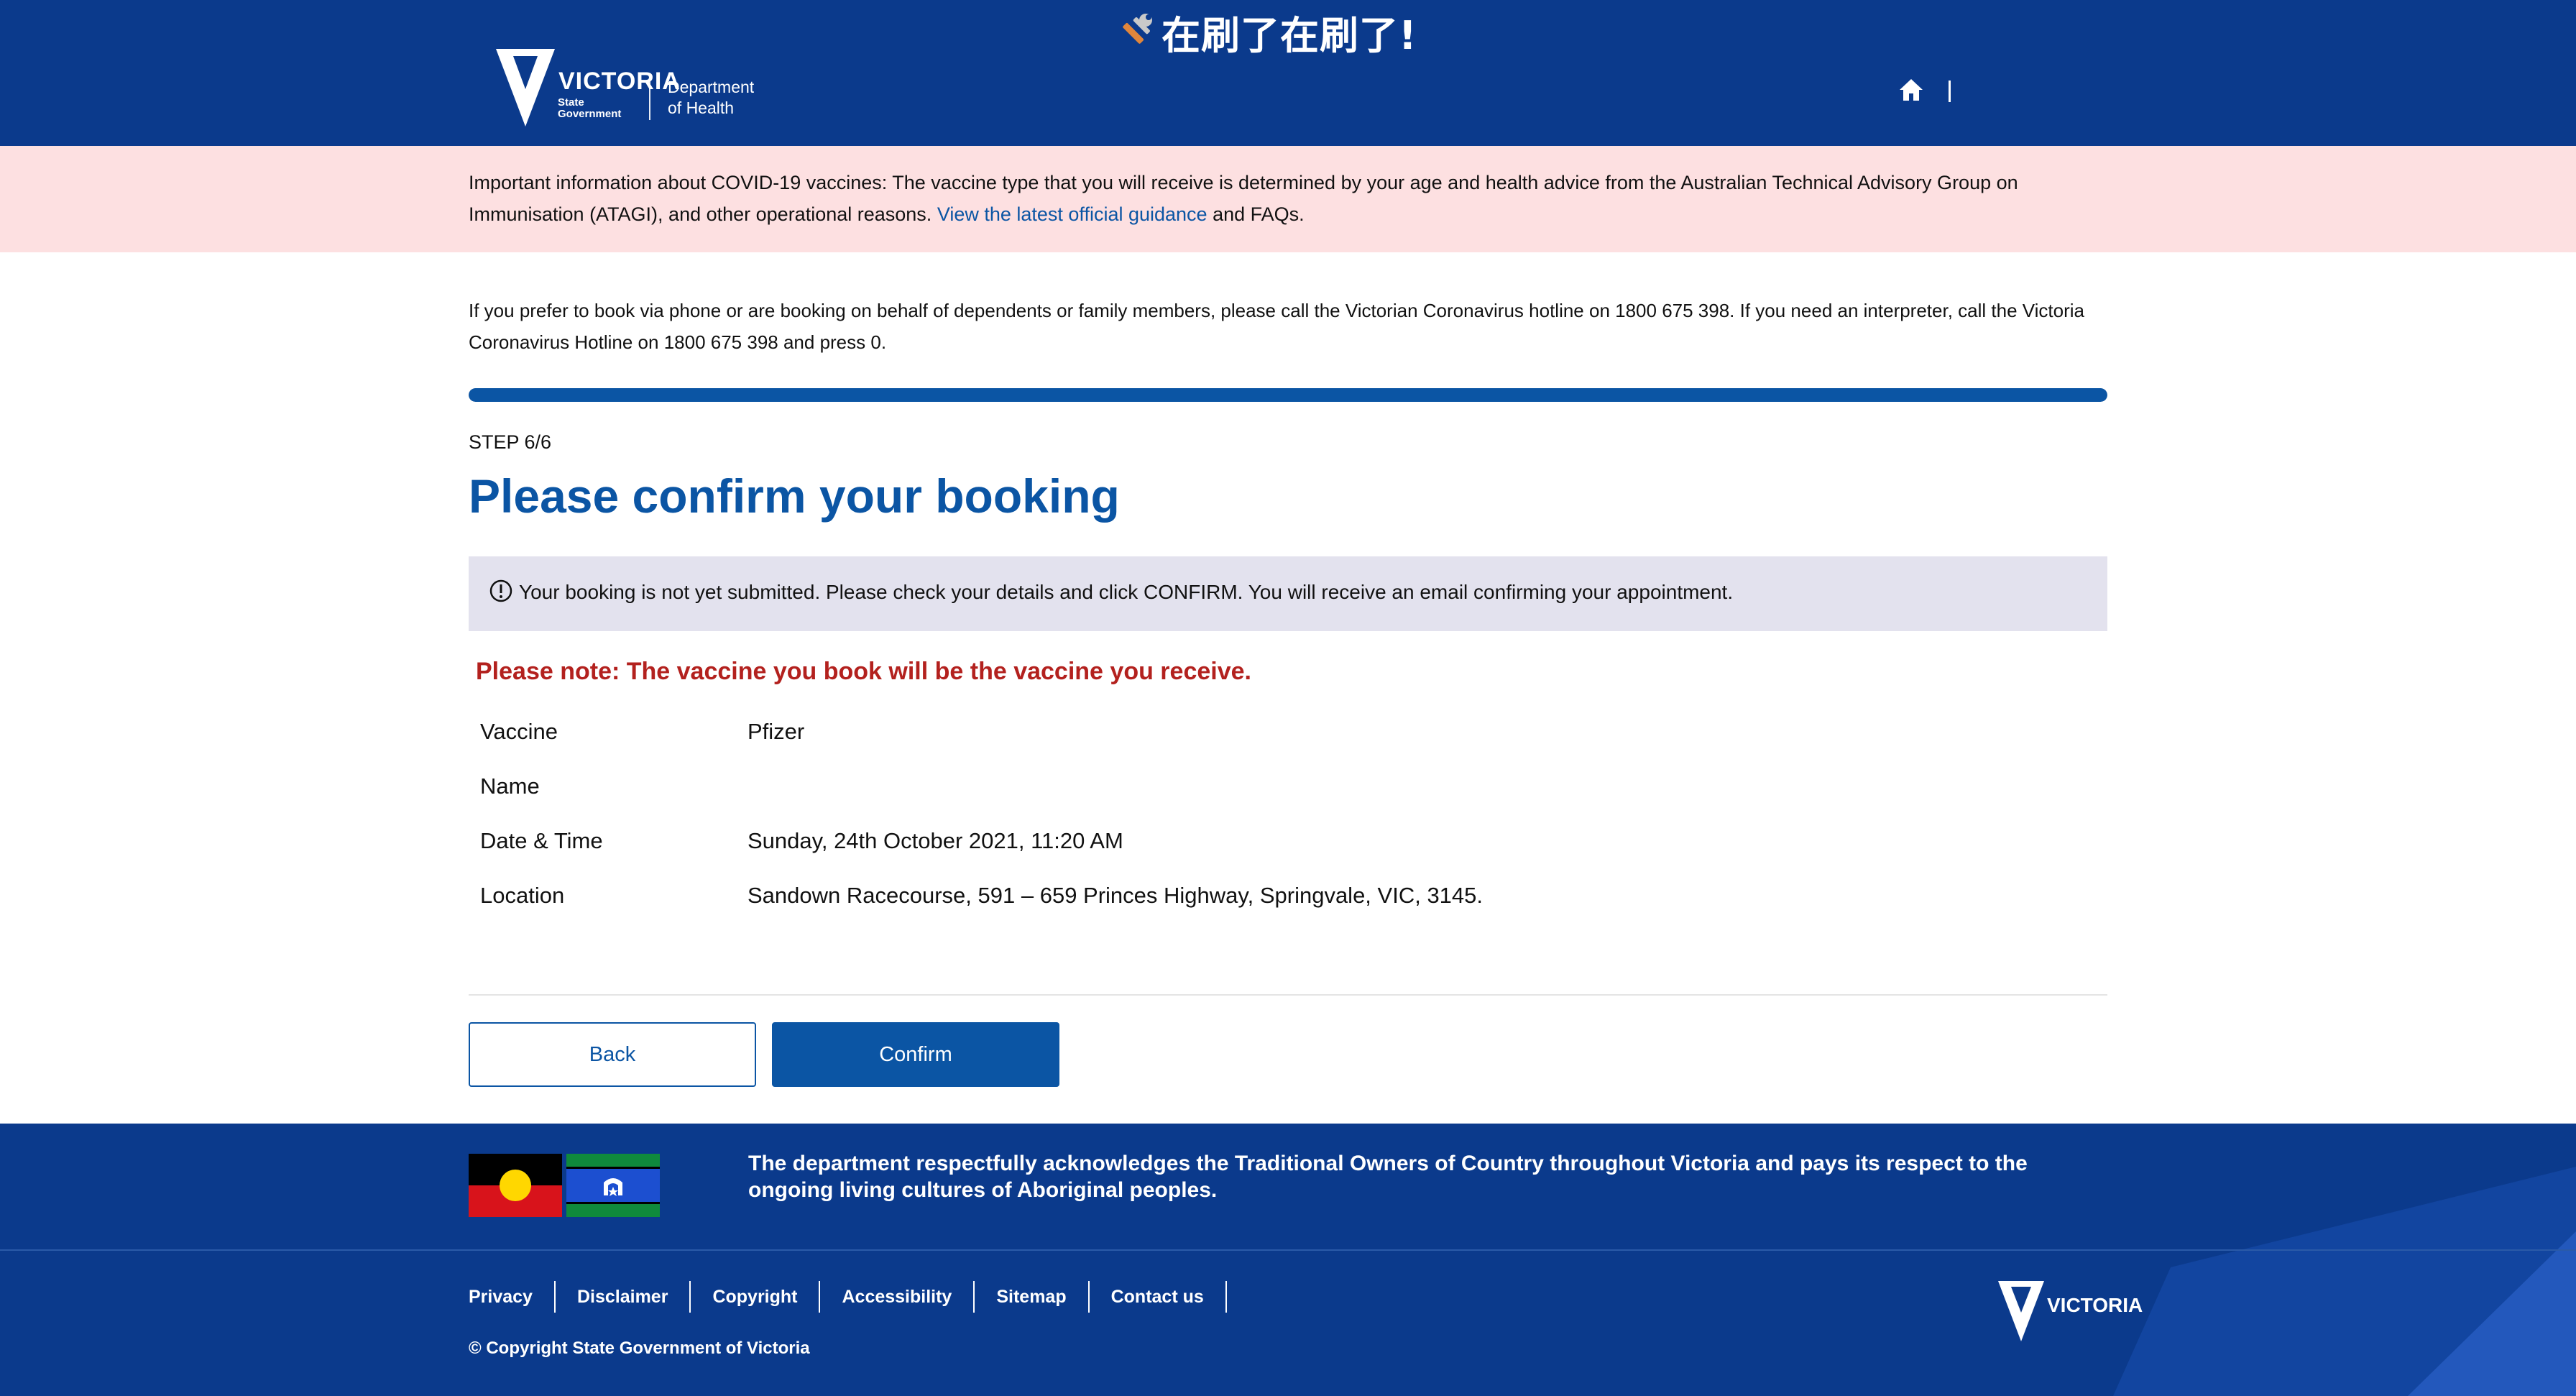 This screenshot has width=2576, height=1396. What do you see at coordinates (619, 81) in the screenshot?
I see `logo-wordmark: VICTORIA` at bounding box center [619, 81].